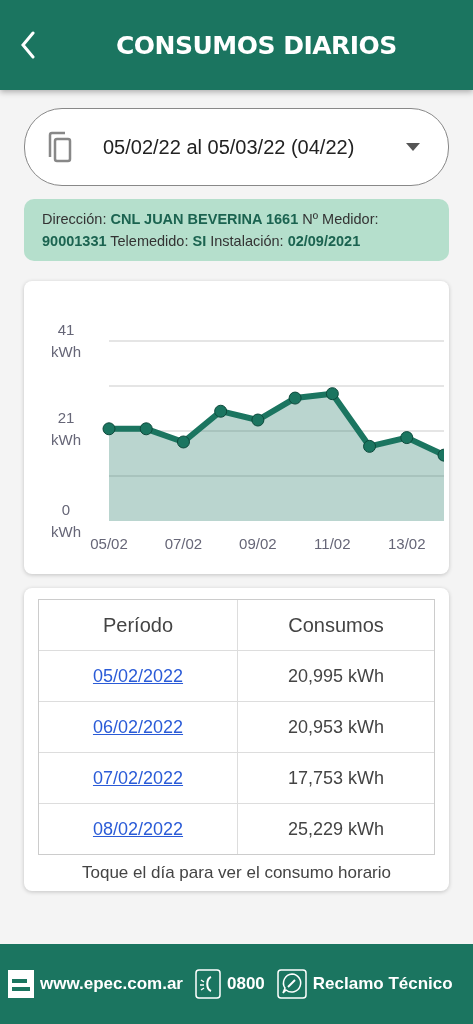 The image size is (473, 1024). What do you see at coordinates (21, 984) in the screenshot?
I see `logo-icon` at bounding box center [21, 984].